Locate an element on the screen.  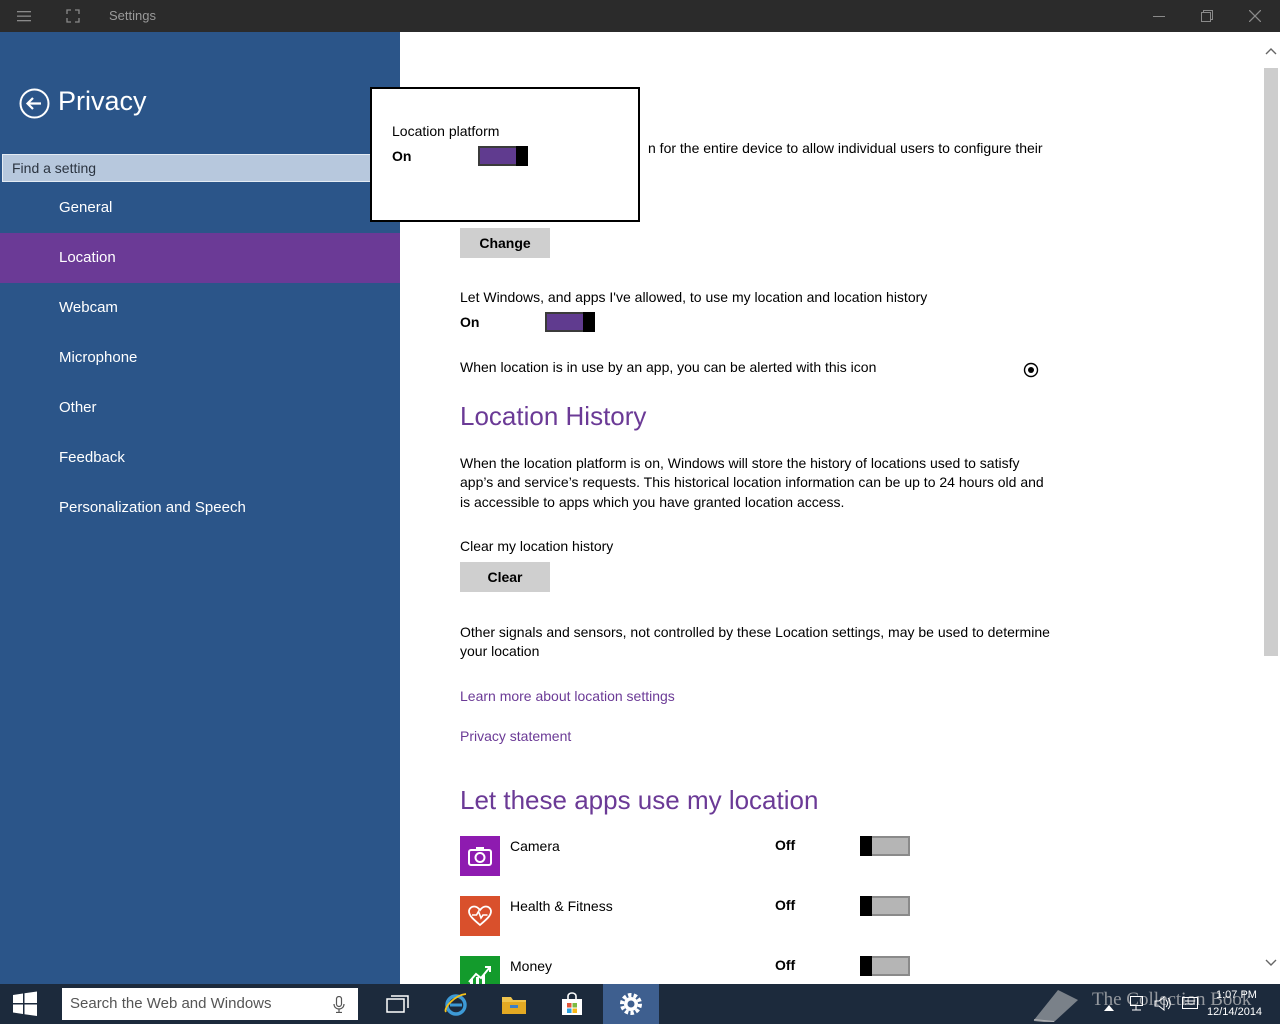
store-bag-icon is located at coordinates (572, 1003).